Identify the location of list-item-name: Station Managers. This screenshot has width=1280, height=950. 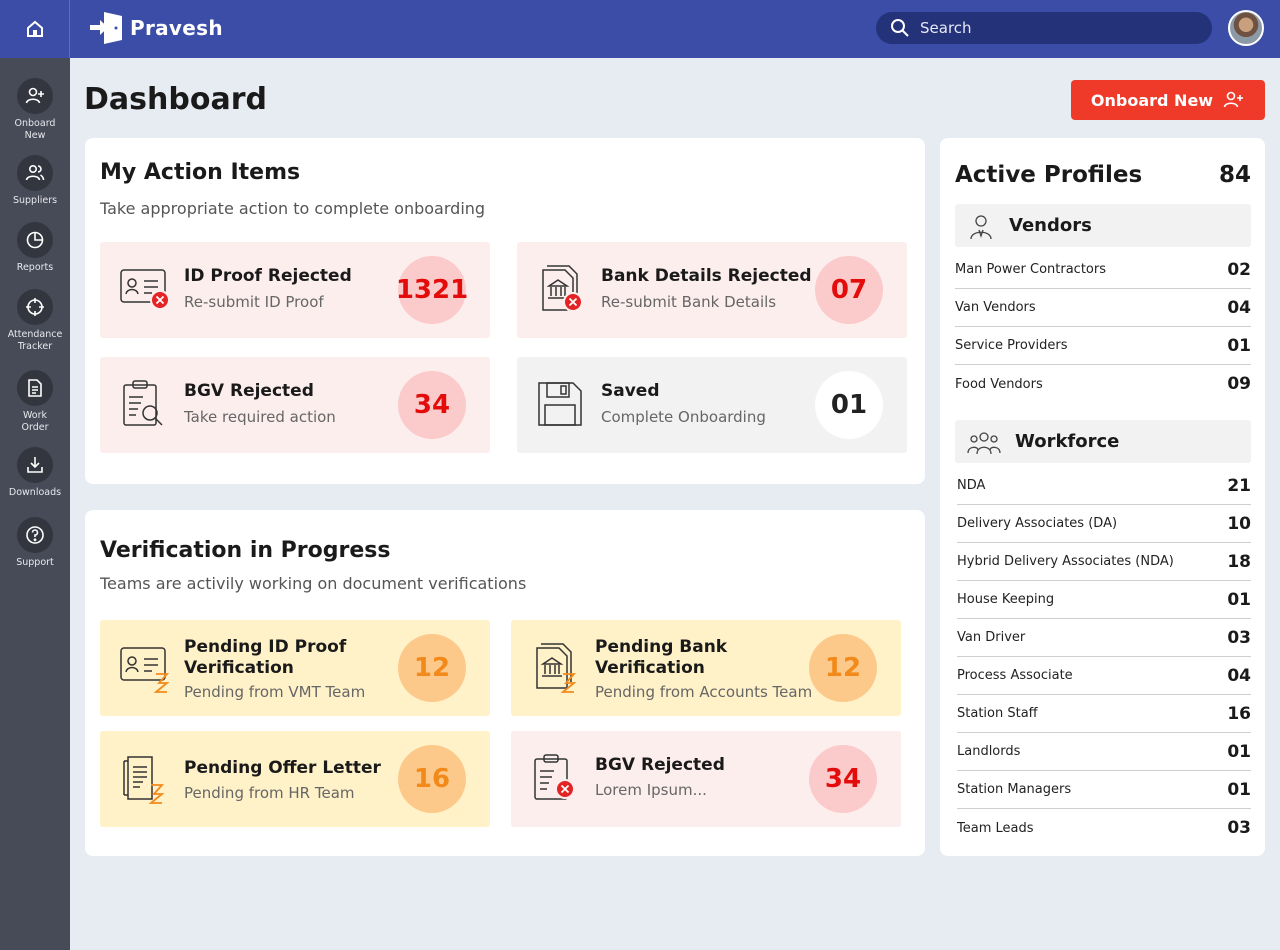
(1014, 789).